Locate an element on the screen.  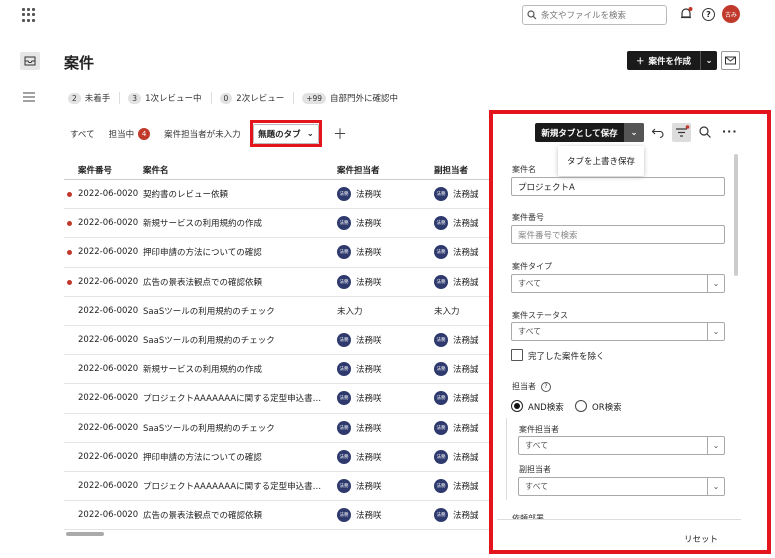
tab-all: すべて is located at coordinates (82, 134).